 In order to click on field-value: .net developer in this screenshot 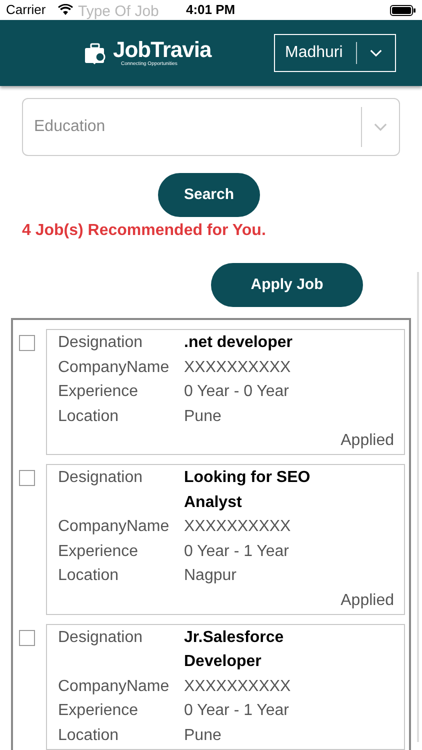, I will do `click(239, 343)`.